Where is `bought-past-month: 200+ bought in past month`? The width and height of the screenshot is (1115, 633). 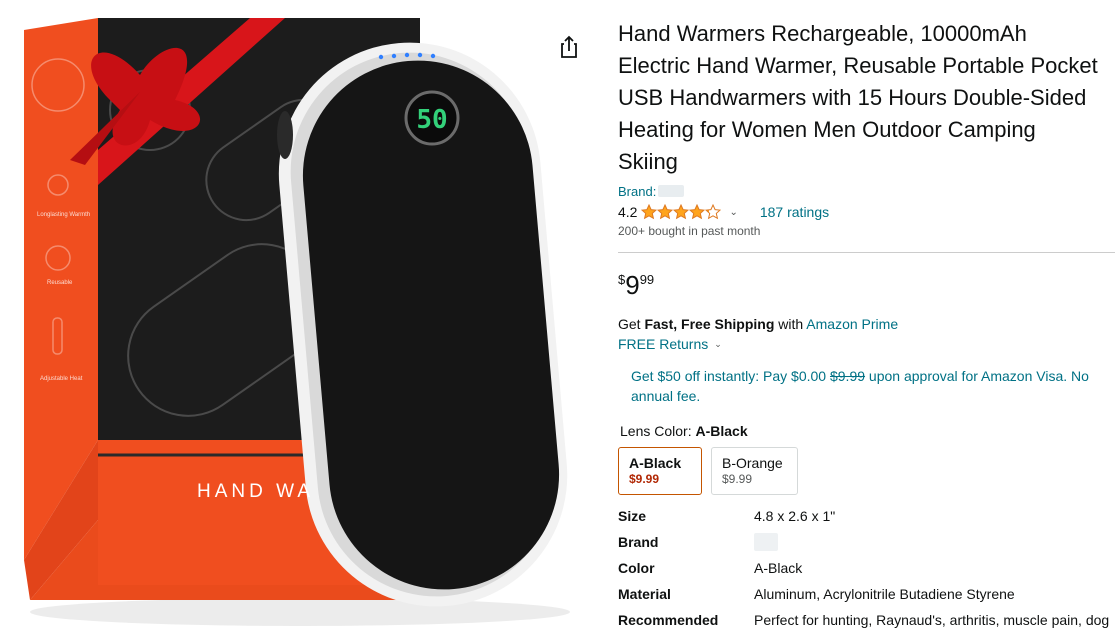 bought-past-month: 200+ bought in past month is located at coordinates (689, 231).